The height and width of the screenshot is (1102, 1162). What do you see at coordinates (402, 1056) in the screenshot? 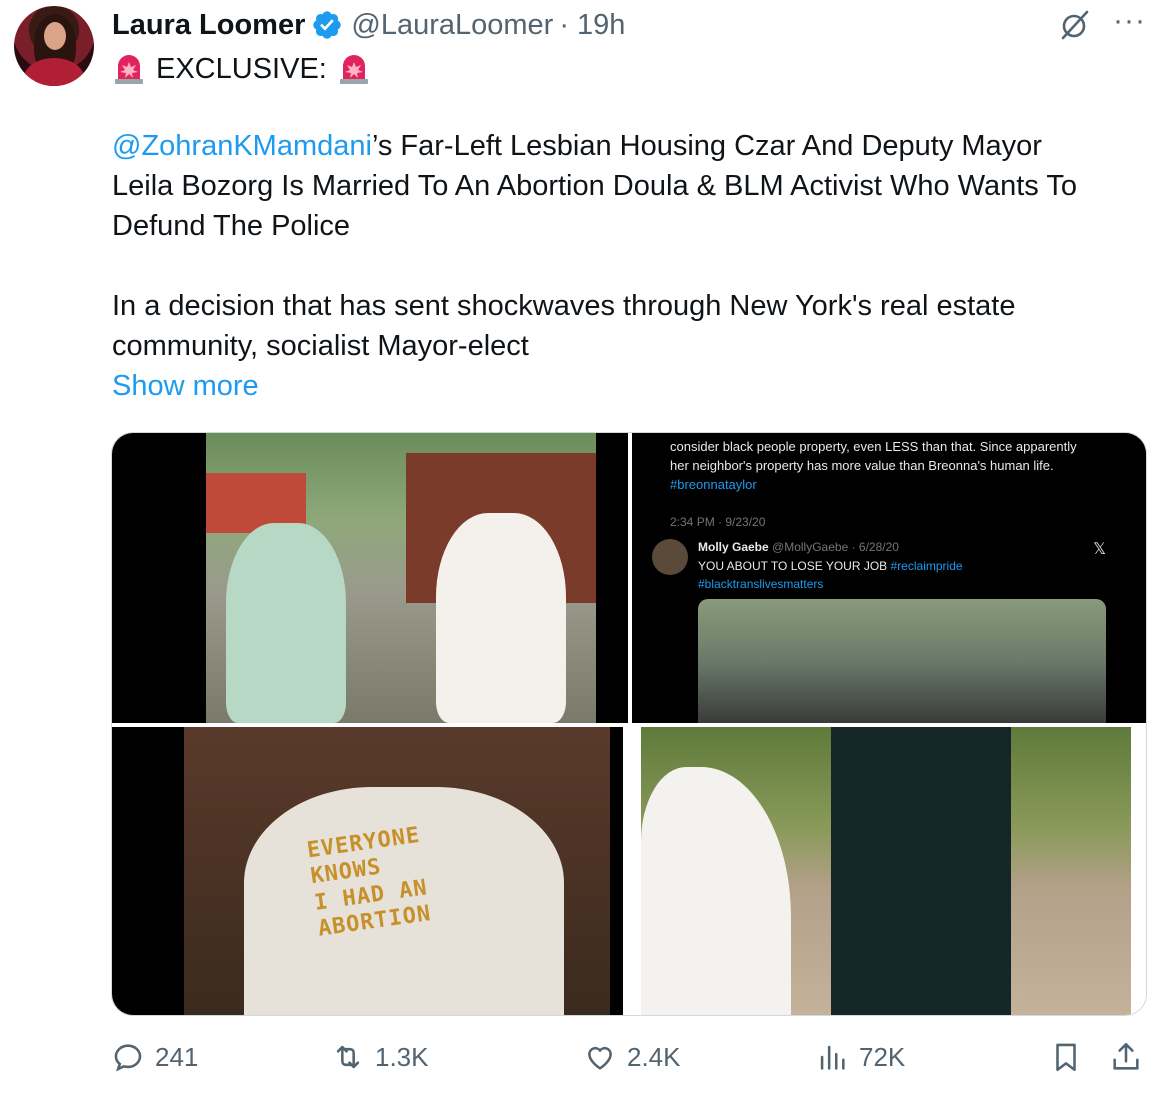
I see `repost-count: 1.3K` at bounding box center [402, 1056].